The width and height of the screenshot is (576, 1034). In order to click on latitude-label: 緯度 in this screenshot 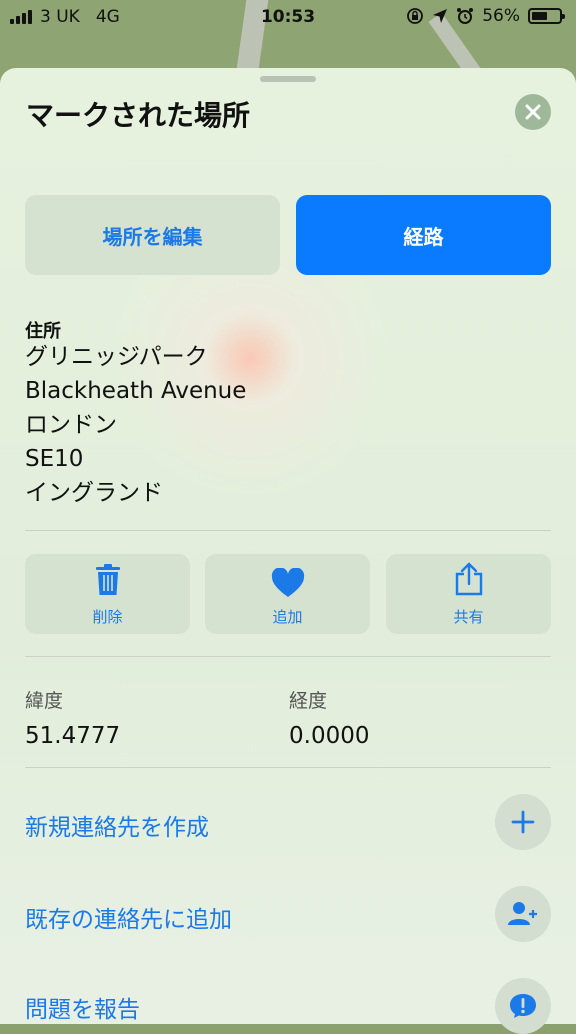, I will do `click(44, 701)`.